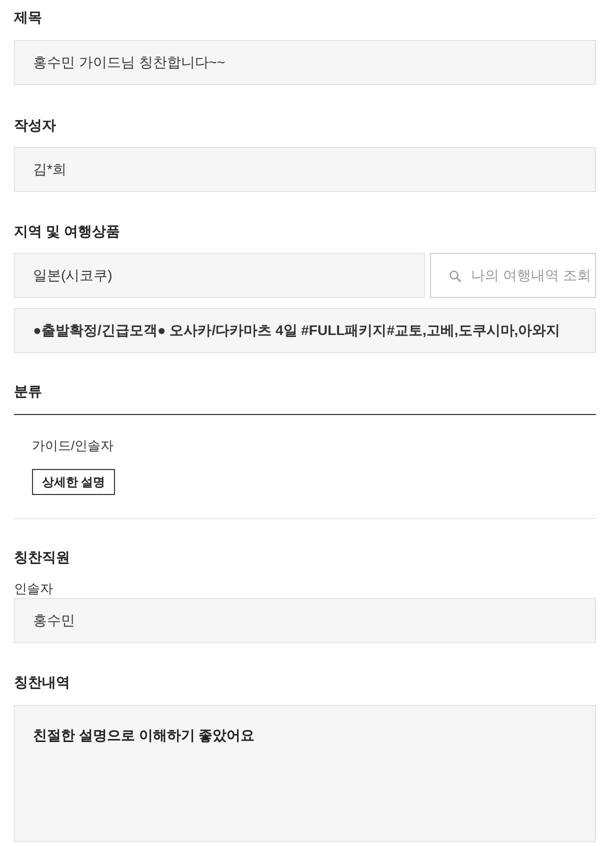  What do you see at coordinates (42, 557) in the screenshot?
I see `section-label: 칭찬직원` at bounding box center [42, 557].